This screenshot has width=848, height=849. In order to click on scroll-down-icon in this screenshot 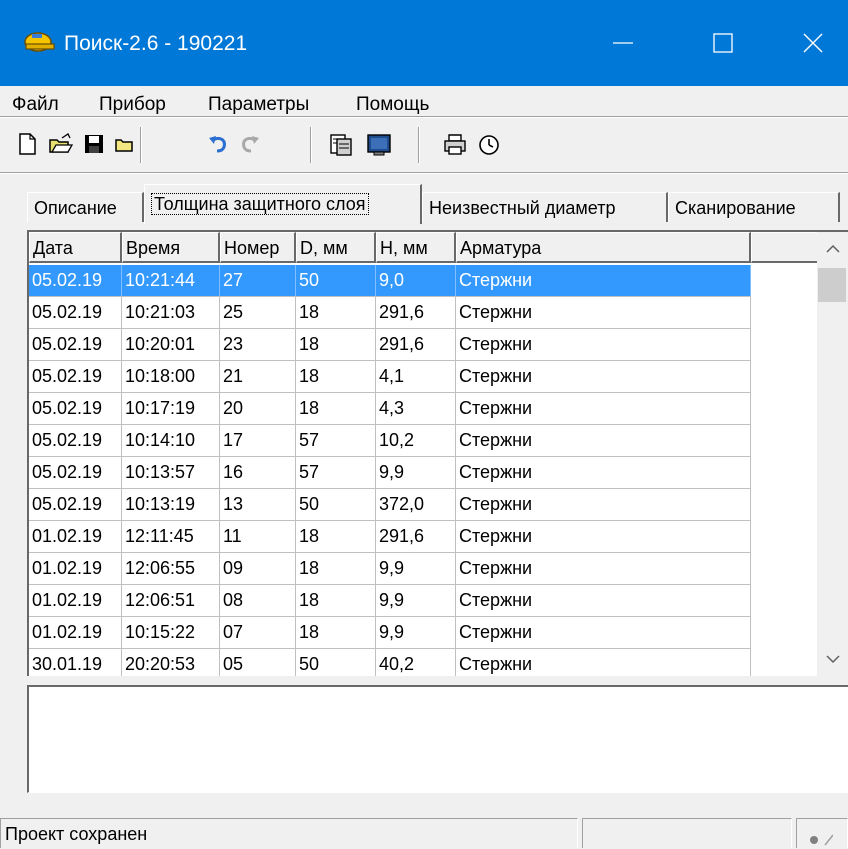, I will do `click(833, 659)`.